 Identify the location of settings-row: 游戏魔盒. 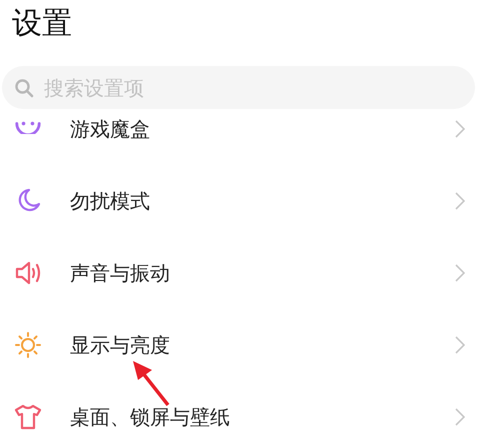
(238, 137).